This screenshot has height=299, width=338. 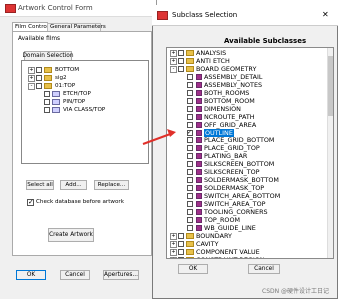 I want to click on group-label: COMPONENT VALUE, so click(x=228, y=252).